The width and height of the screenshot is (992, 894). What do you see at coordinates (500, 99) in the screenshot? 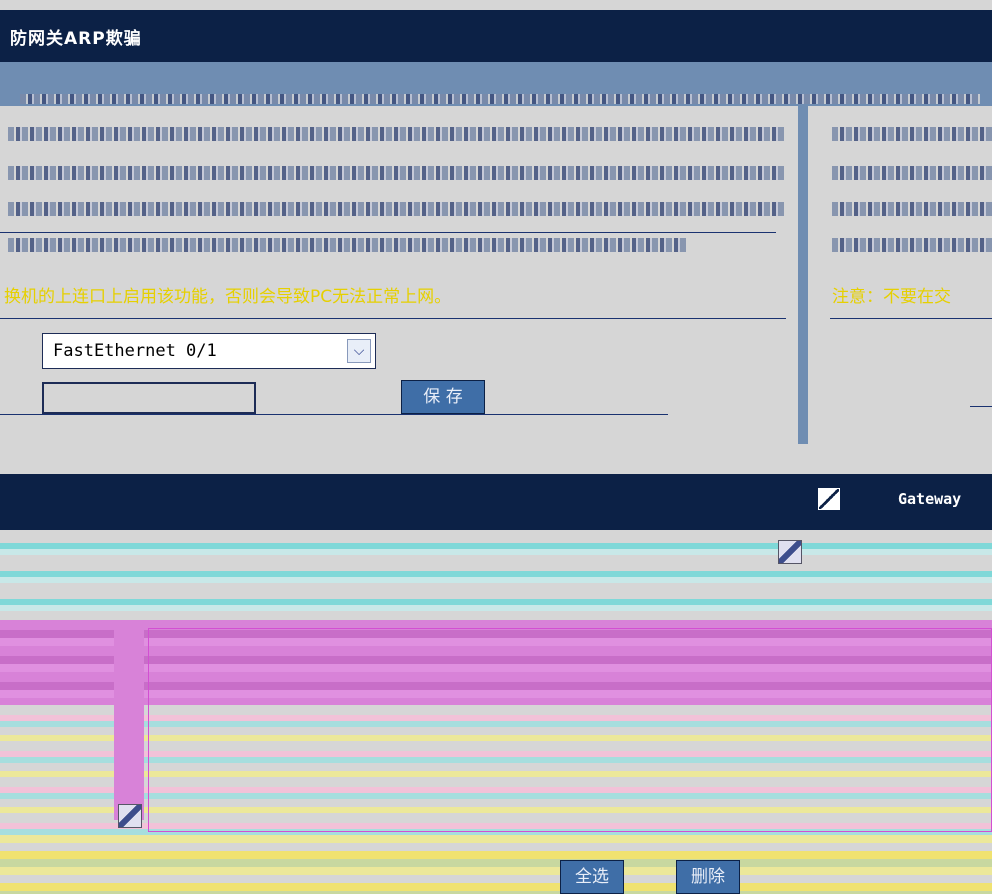
I see `description-text-garbled` at bounding box center [500, 99].